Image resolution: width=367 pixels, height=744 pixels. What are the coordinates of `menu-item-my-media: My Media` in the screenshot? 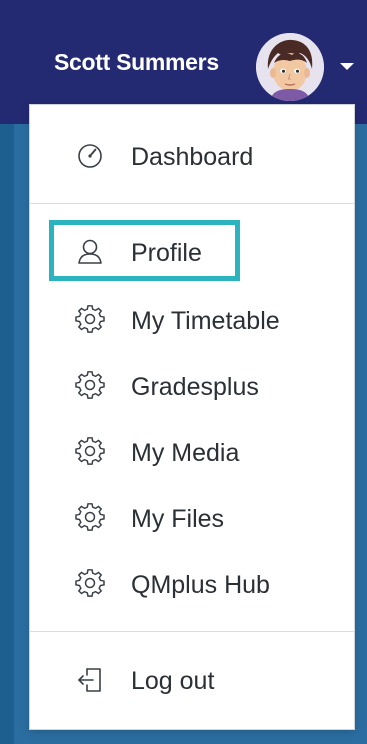 It's located at (192, 452).